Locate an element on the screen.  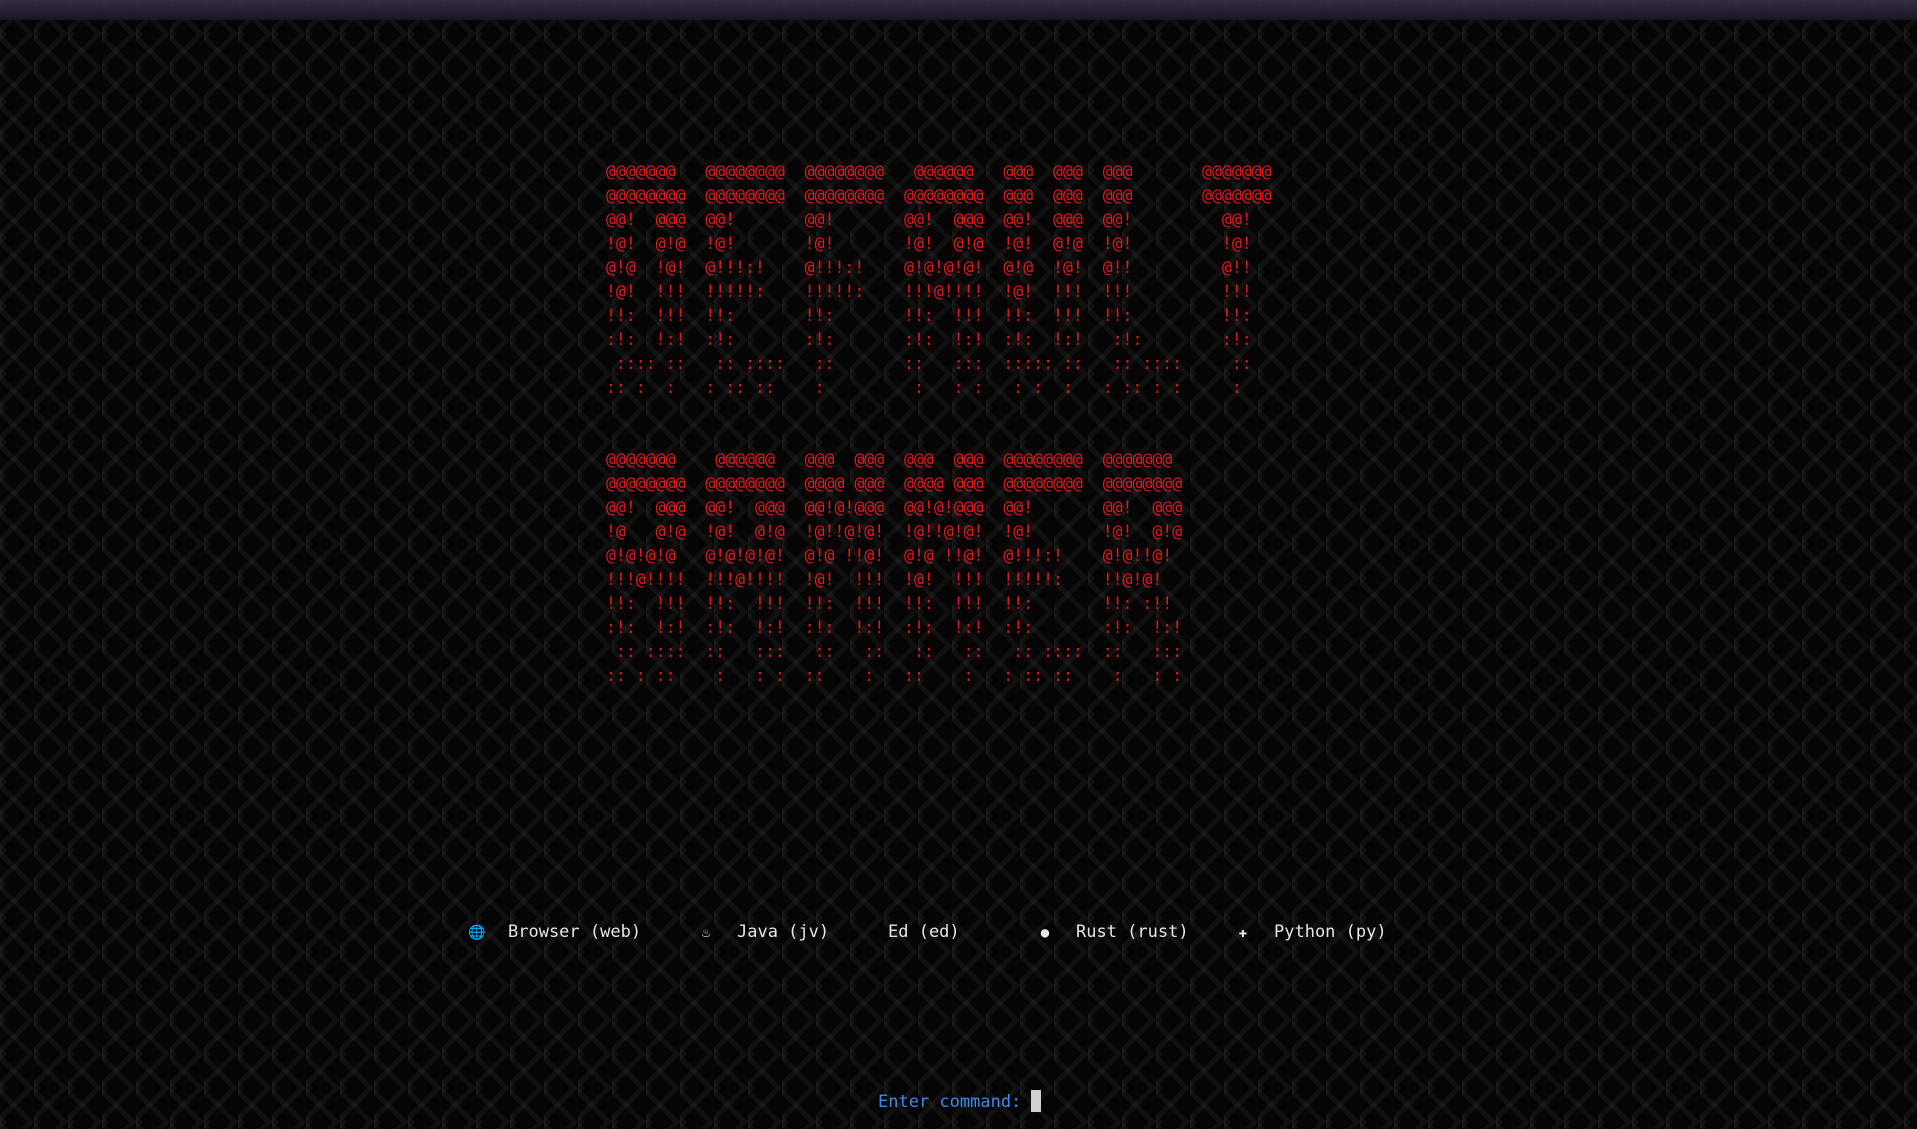
python-icon: ✚ is located at coordinates (1243, 933).